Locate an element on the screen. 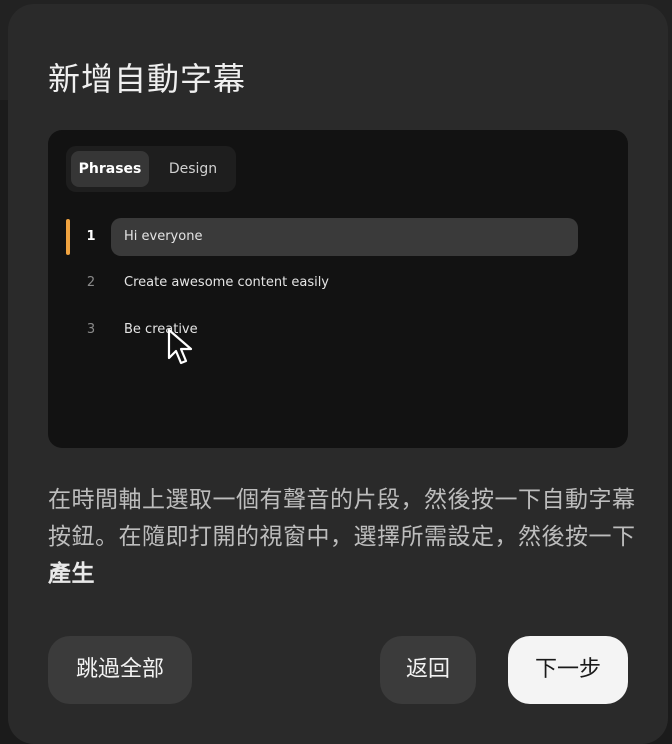 Image resolution: width=672 pixels, height=744 pixels. phrase-number: 3 is located at coordinates (91, 329).